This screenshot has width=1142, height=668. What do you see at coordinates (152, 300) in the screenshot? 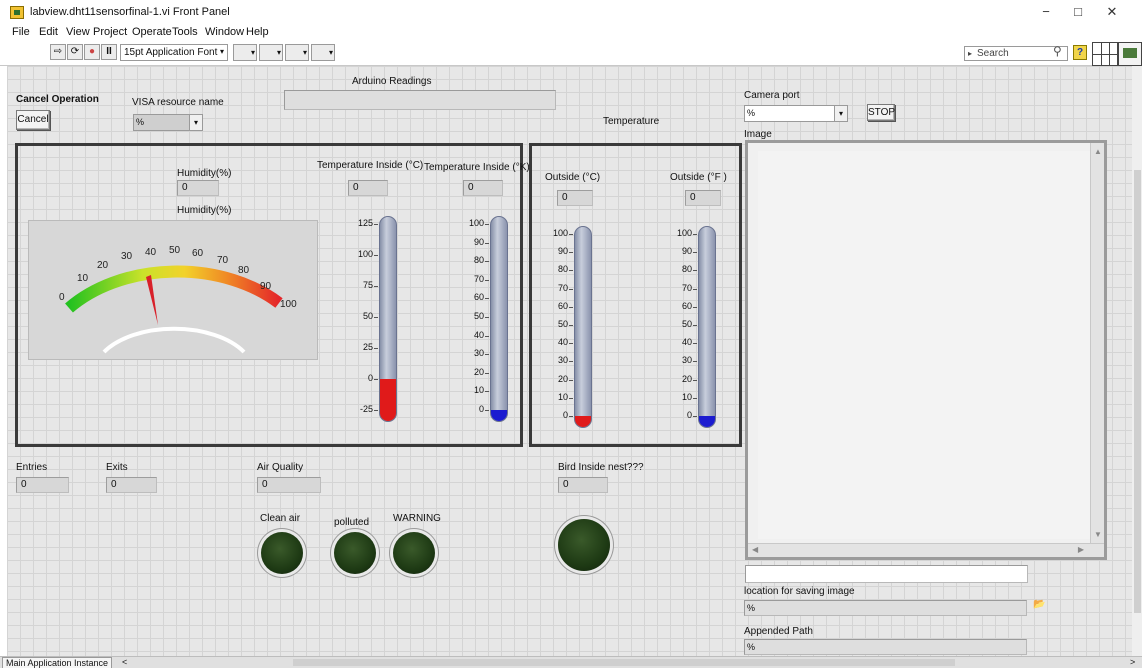
I see `gauge-needle` at bounding box center [152, 300].